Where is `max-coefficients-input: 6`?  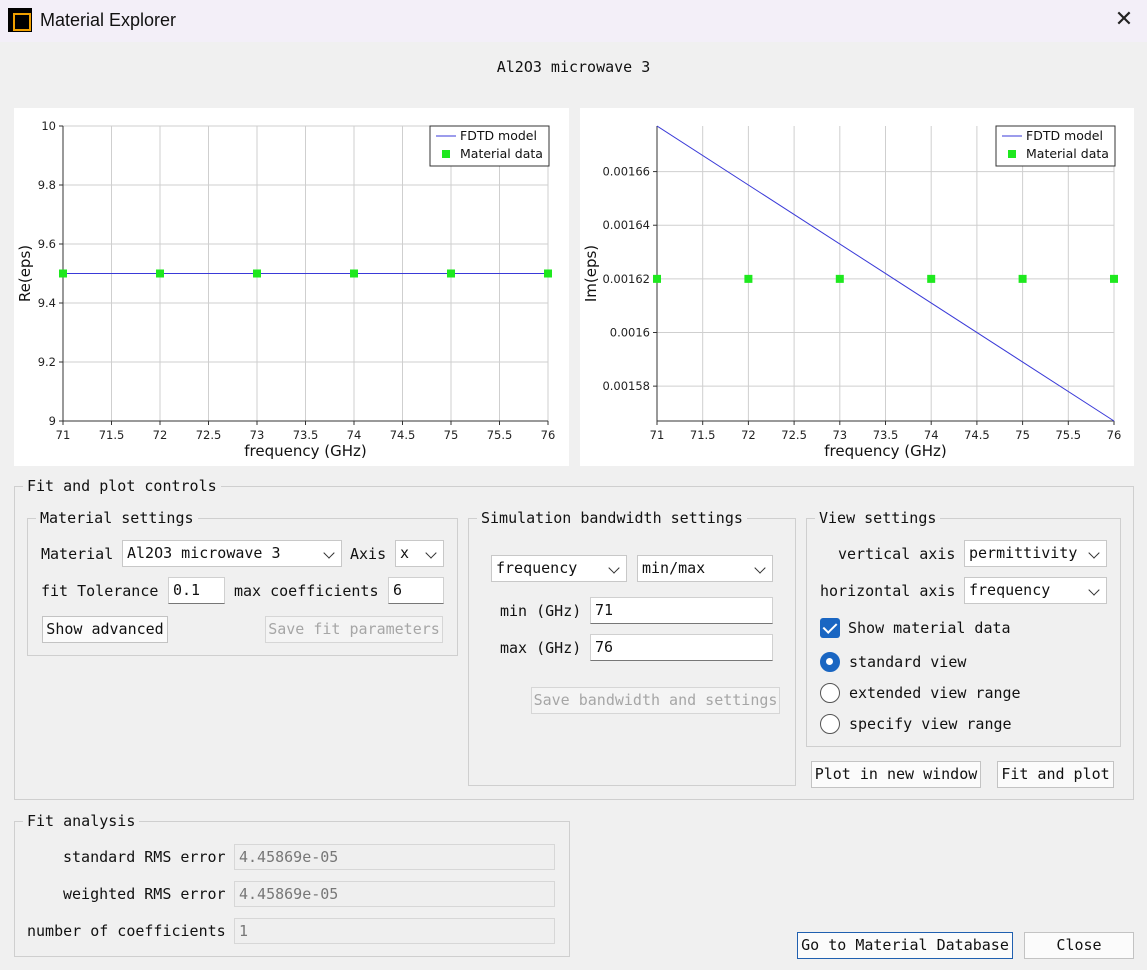
max-coefficients-input: 6 is located at coordinates (416, 590).